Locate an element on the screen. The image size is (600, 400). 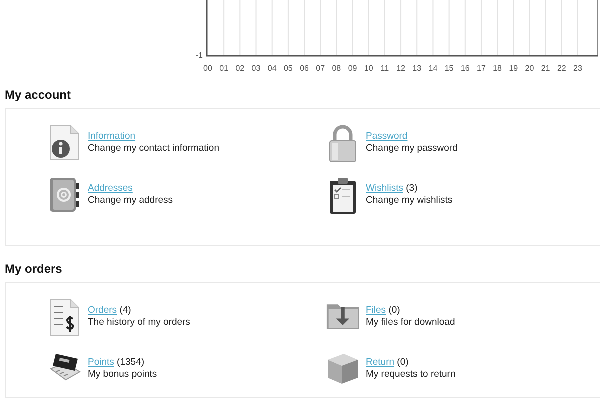
x-tick-label: 12 is located at coordinates (401, 68).